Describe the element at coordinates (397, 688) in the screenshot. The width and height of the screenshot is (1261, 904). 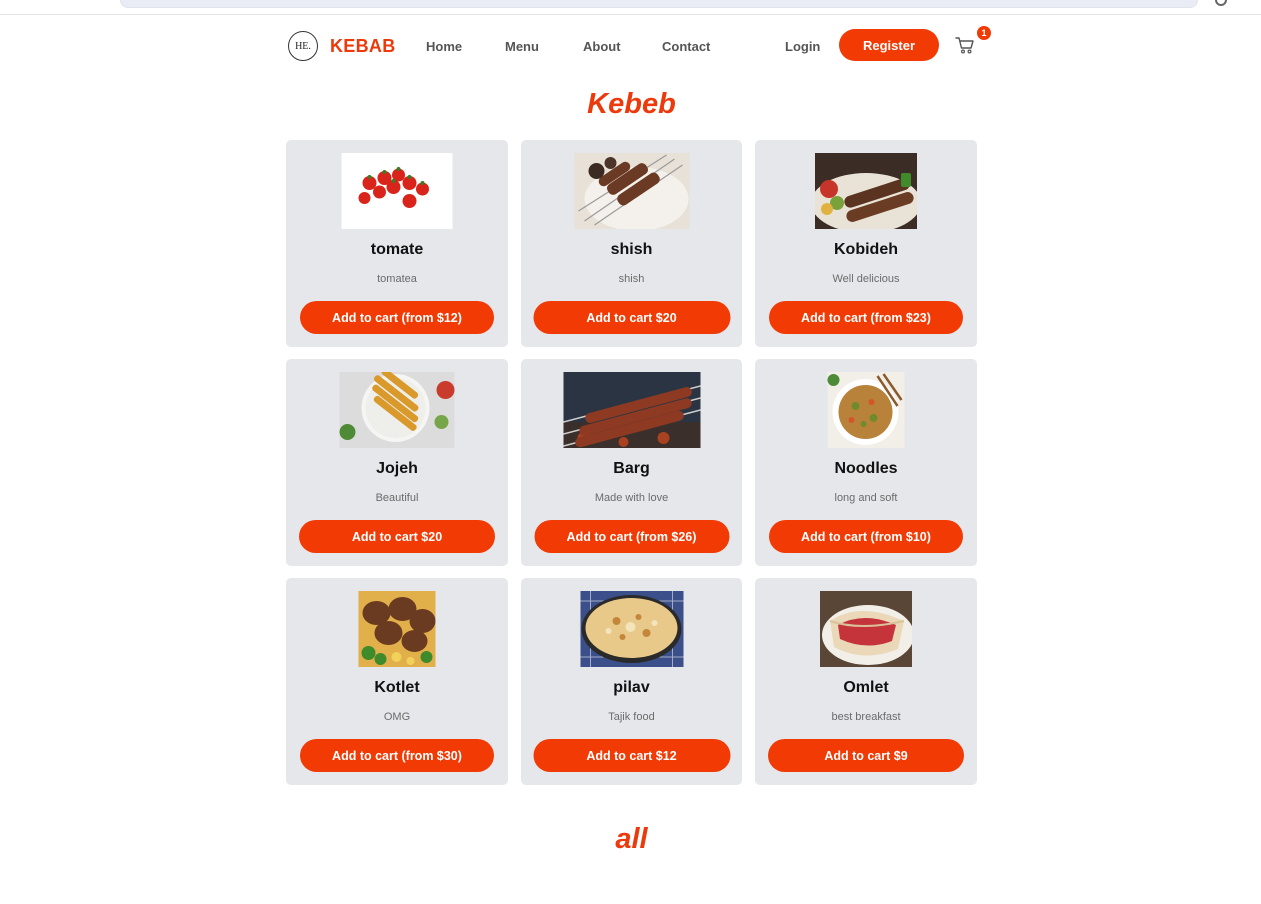
I see `product-name: Kotlet` at that location.